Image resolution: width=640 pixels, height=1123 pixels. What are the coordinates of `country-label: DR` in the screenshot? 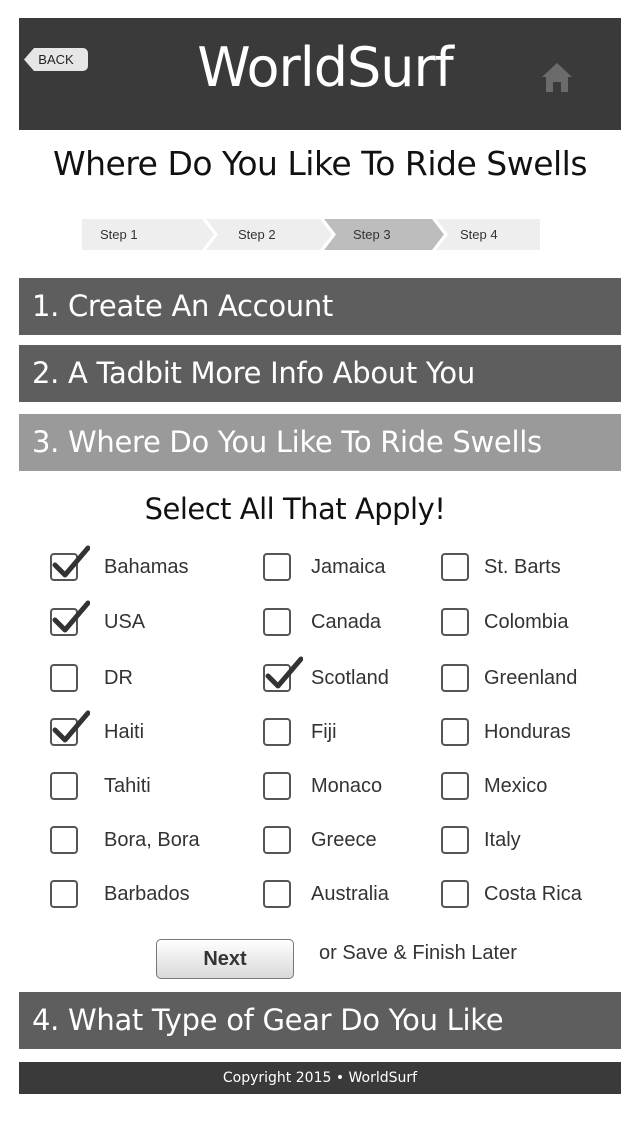 It's located at (118, 678).